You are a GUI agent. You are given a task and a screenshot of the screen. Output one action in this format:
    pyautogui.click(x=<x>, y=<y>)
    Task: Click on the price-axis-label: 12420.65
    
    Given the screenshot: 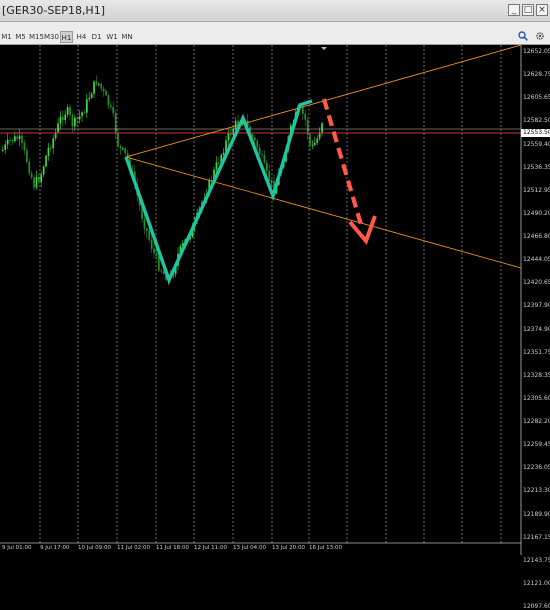 What is the action you would take?
    pyautogui.click(x=536, y=283)
    